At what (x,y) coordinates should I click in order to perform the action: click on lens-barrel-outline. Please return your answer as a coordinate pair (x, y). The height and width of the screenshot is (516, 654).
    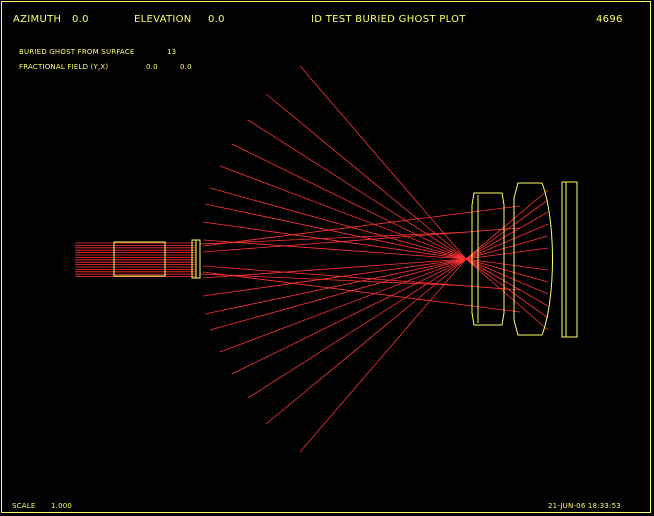
    Looking at the image, I should click on (139, 259).